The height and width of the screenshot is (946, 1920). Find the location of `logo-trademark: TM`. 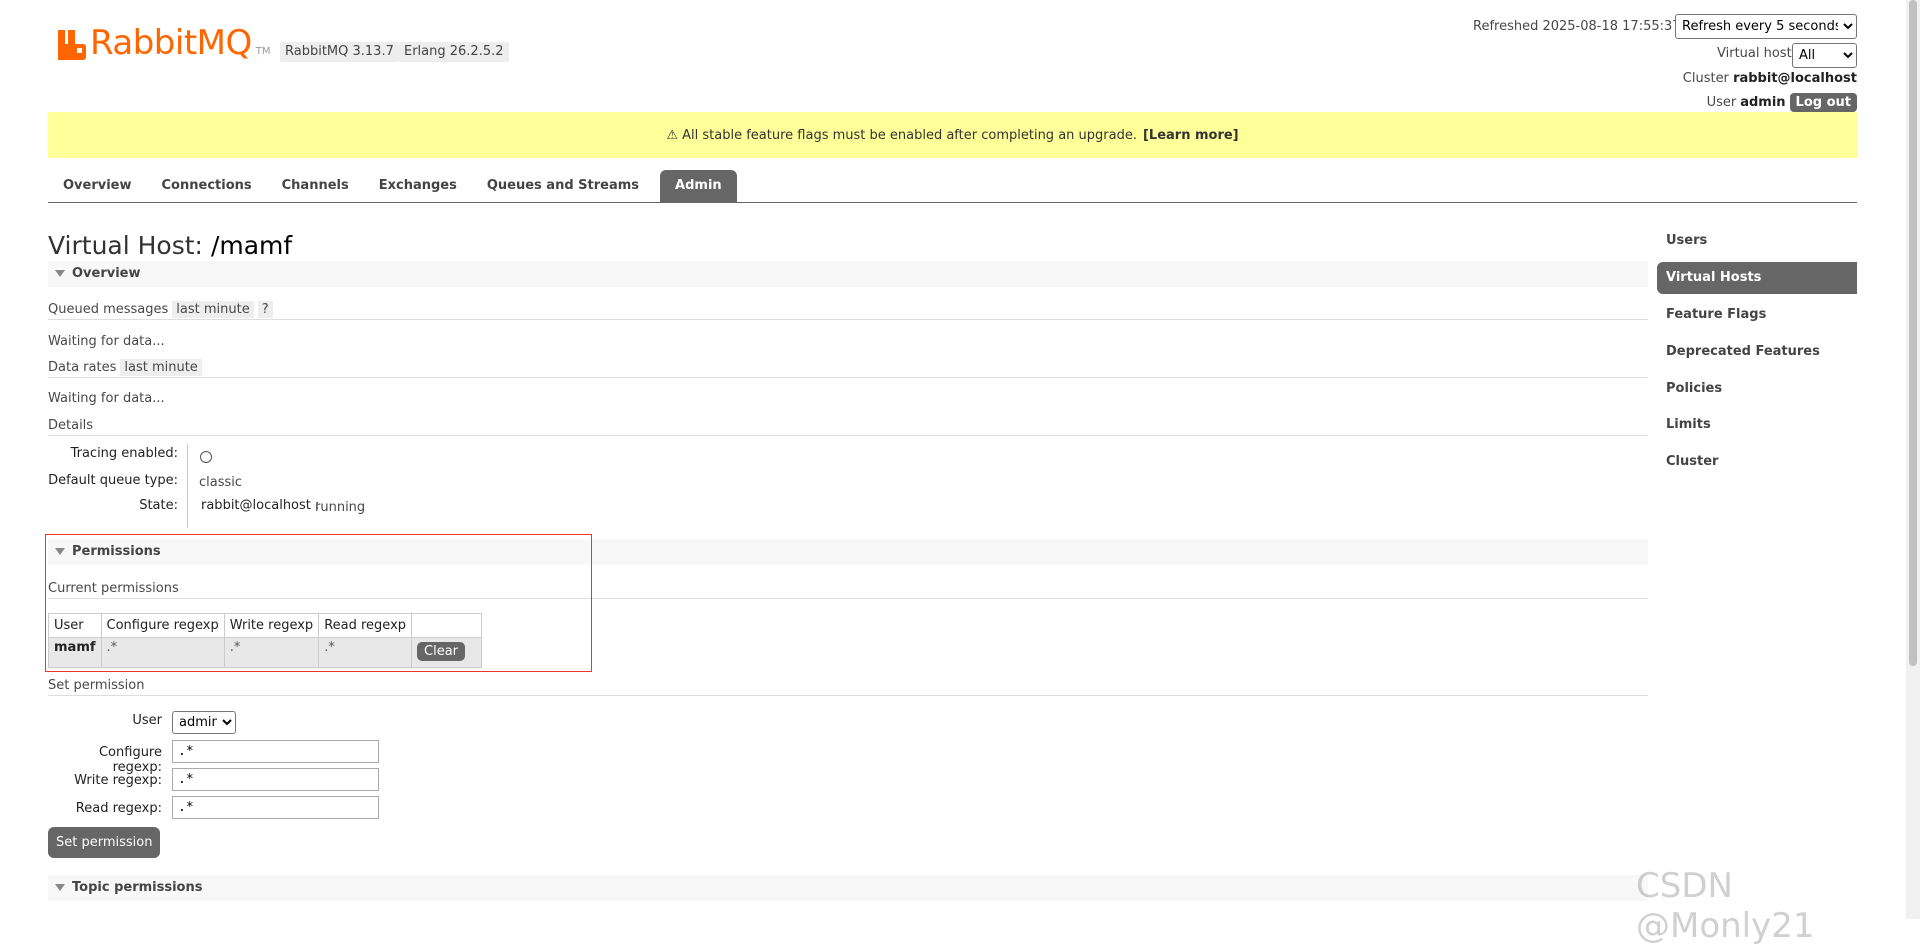

logo-trademark: TM is located at coordinates (263, 51).